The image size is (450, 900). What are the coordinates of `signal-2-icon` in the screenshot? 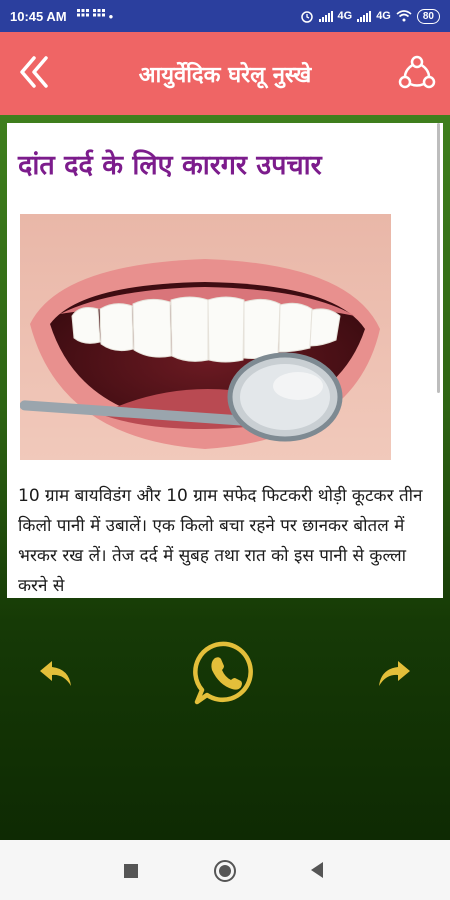 It's located at (364, 16).